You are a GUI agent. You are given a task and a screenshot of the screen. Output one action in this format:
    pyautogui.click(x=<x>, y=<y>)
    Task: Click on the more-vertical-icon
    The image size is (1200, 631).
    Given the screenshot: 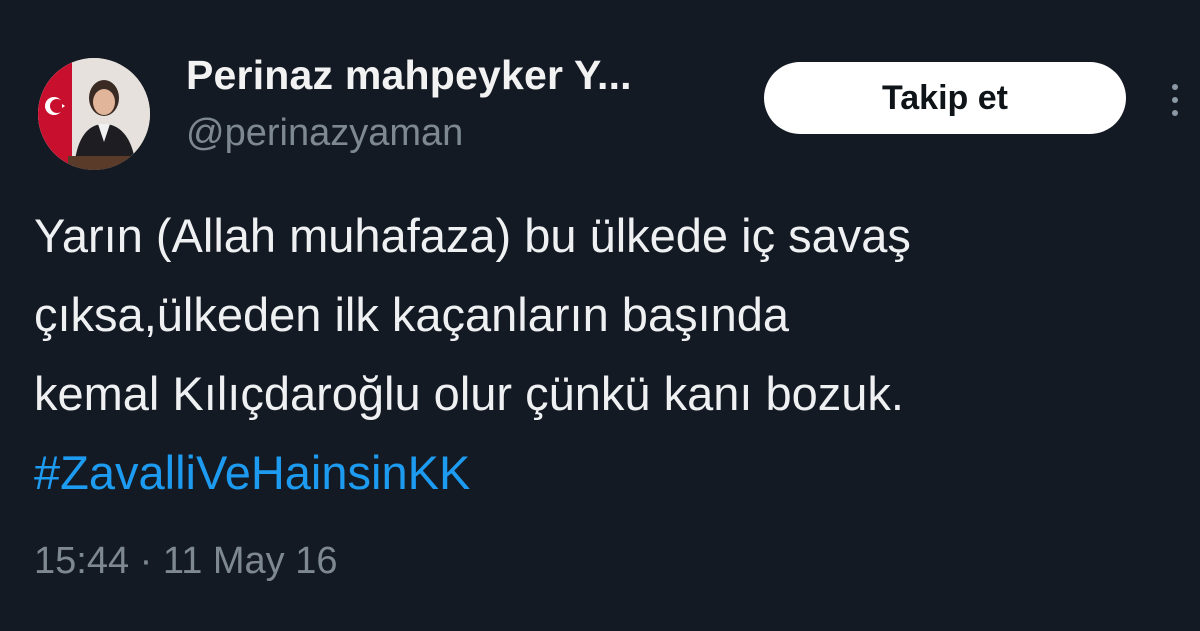 What is the action you would take?
    pyautogui.click(x=1175, y=100)
    